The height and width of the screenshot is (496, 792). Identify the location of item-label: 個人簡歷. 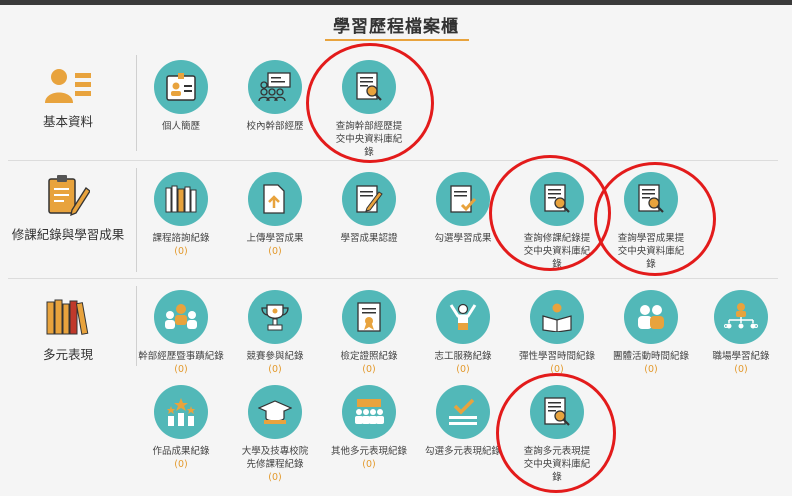
(180, 126).